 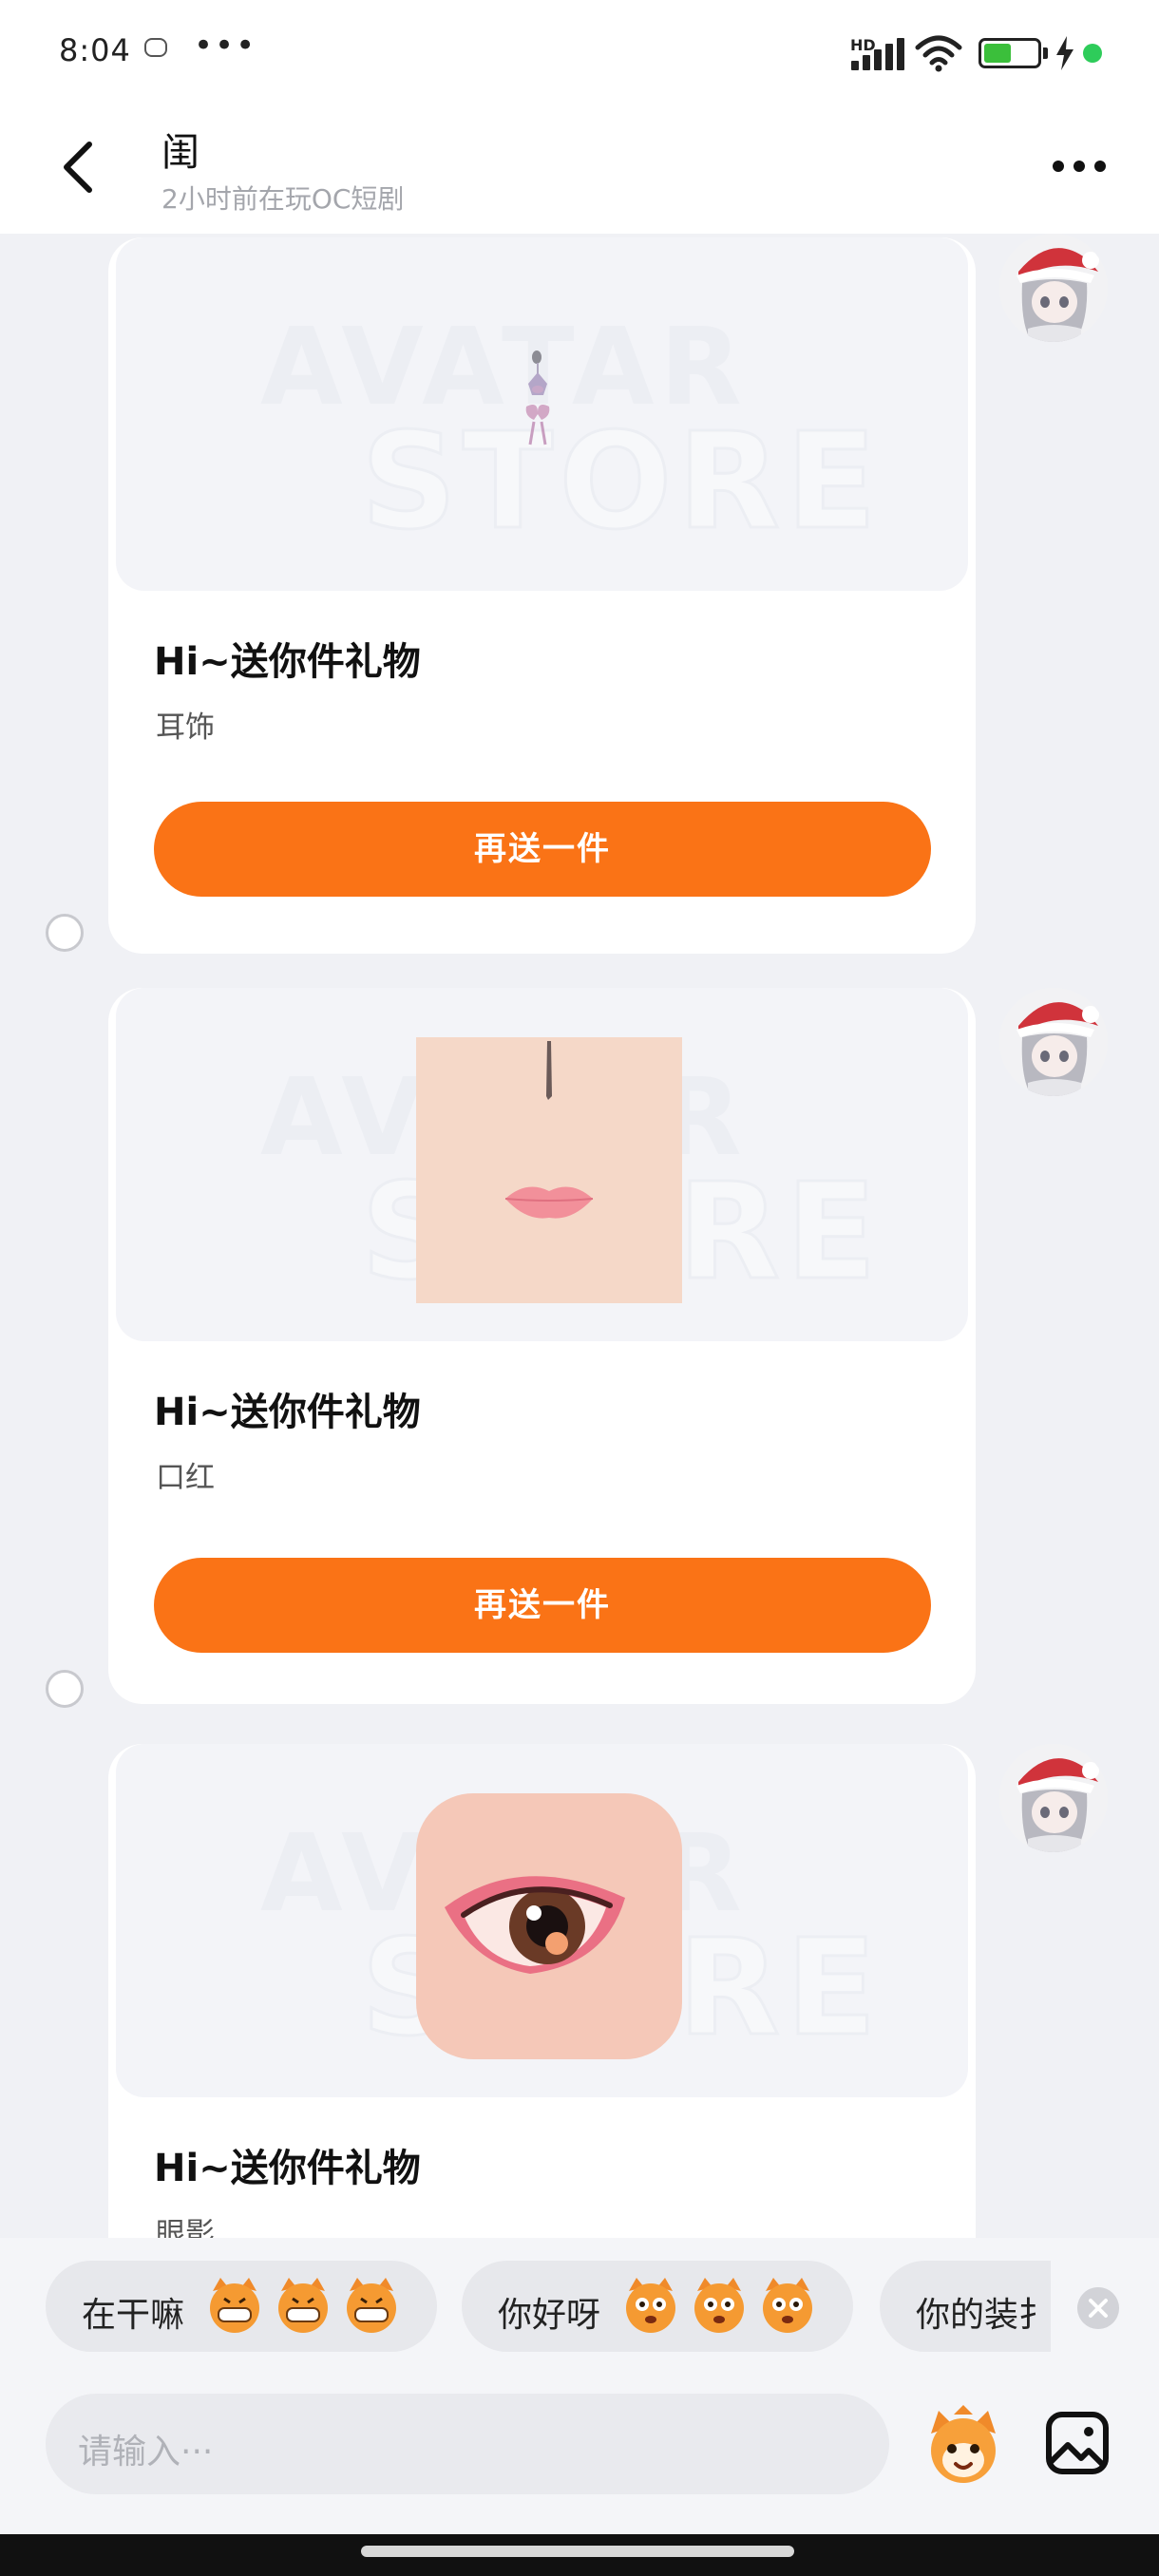 What do you see at coordinates (1092, 53) in the screenshot?
I see `privacy-indicator-dot` at bounding box center [1092, 53].